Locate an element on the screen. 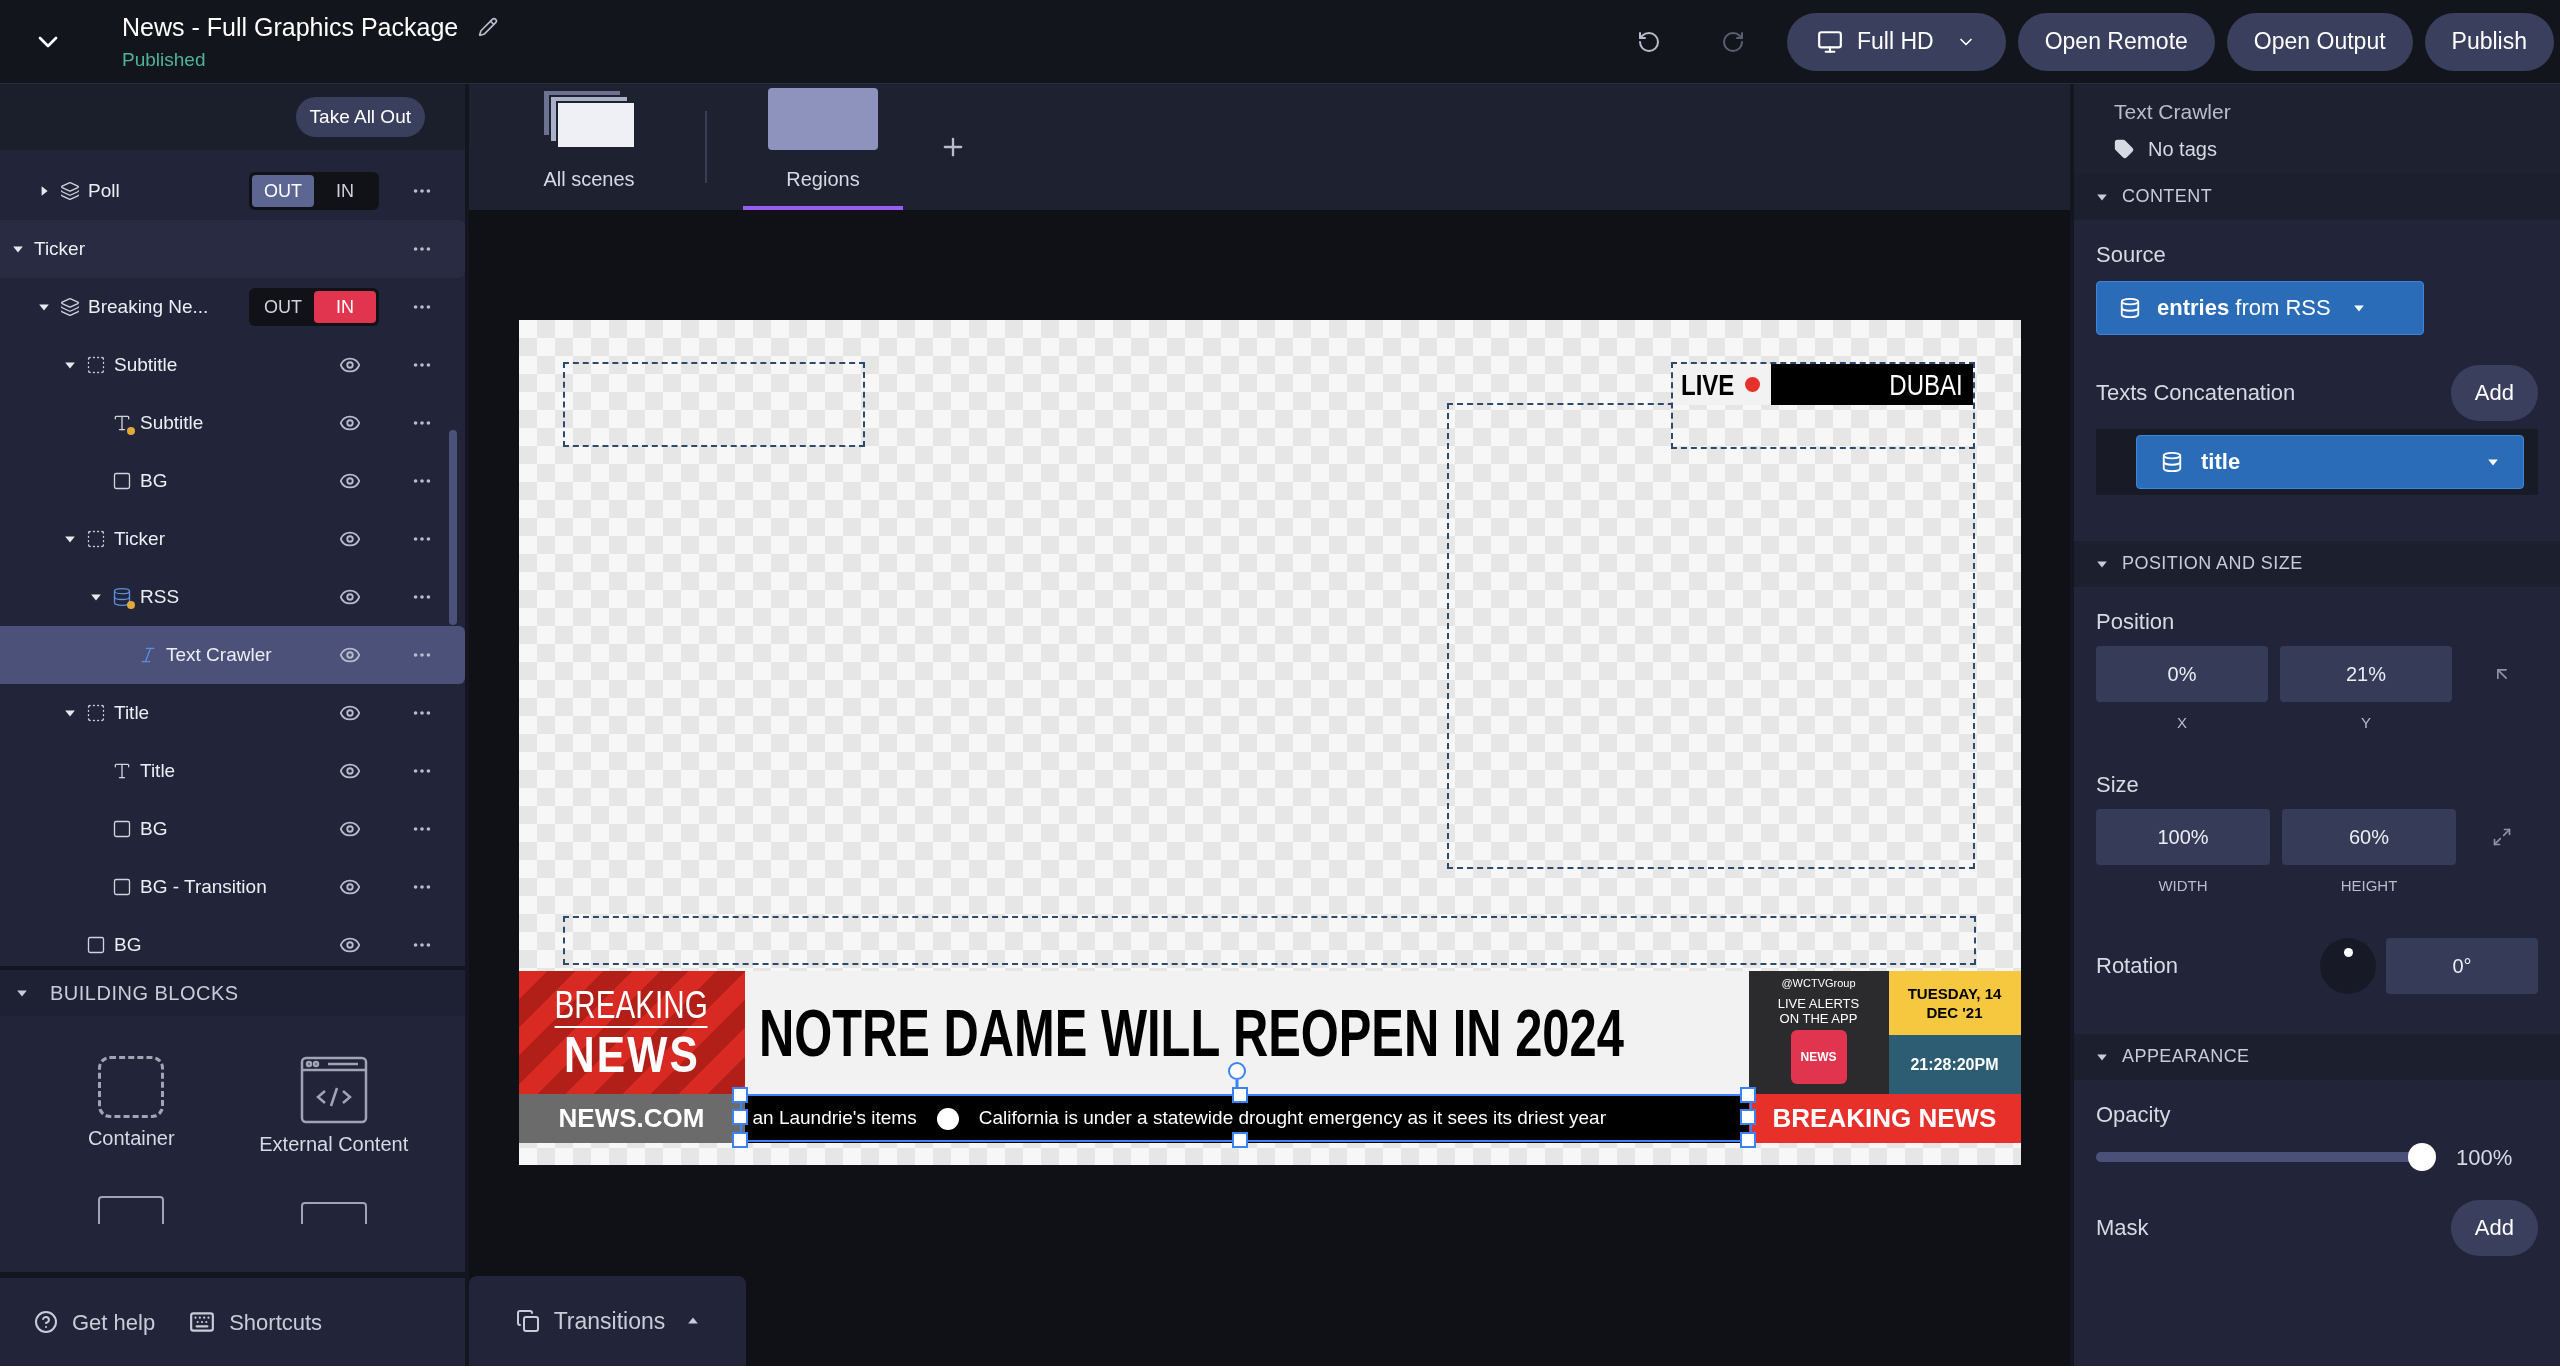  layer-name: BG - Transition is located at coordinates (203, 886).